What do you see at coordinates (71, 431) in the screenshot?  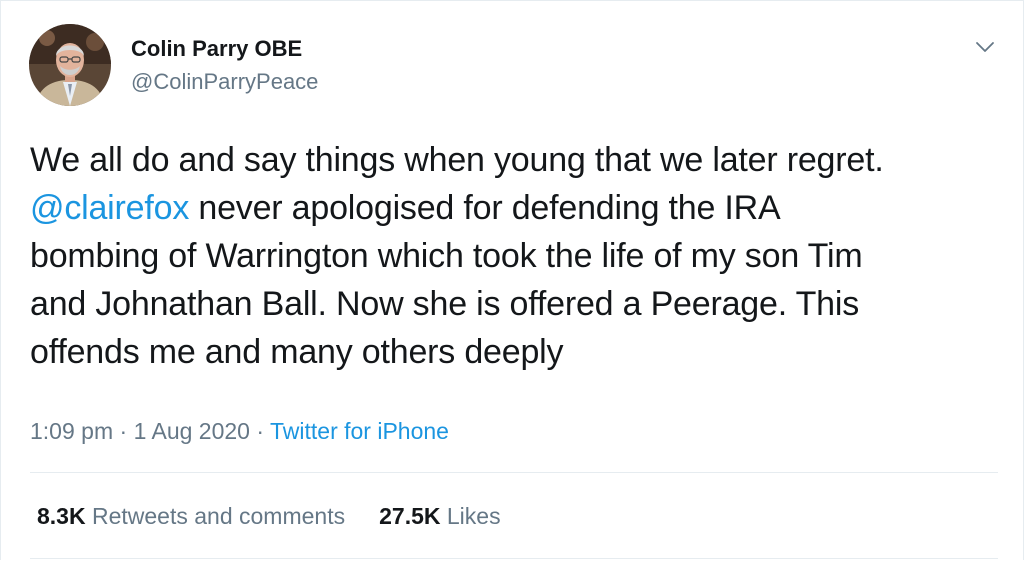 I see `tweet-time: 1:09 pm` at bounding box center [71, 431].